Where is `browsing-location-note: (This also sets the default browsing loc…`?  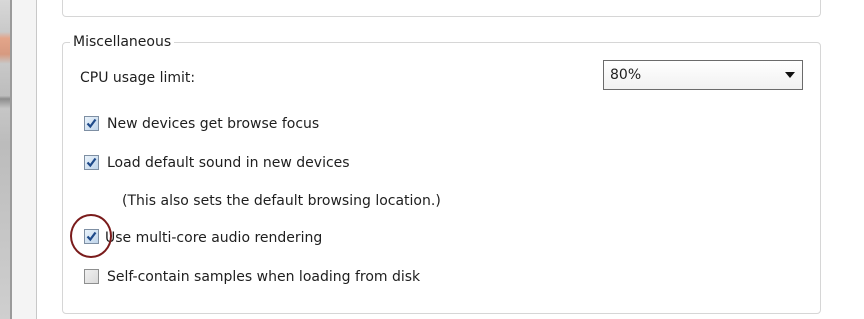
browsing-location-note: (This also sets the default browsing loc… is located at coordinates (281, 201).